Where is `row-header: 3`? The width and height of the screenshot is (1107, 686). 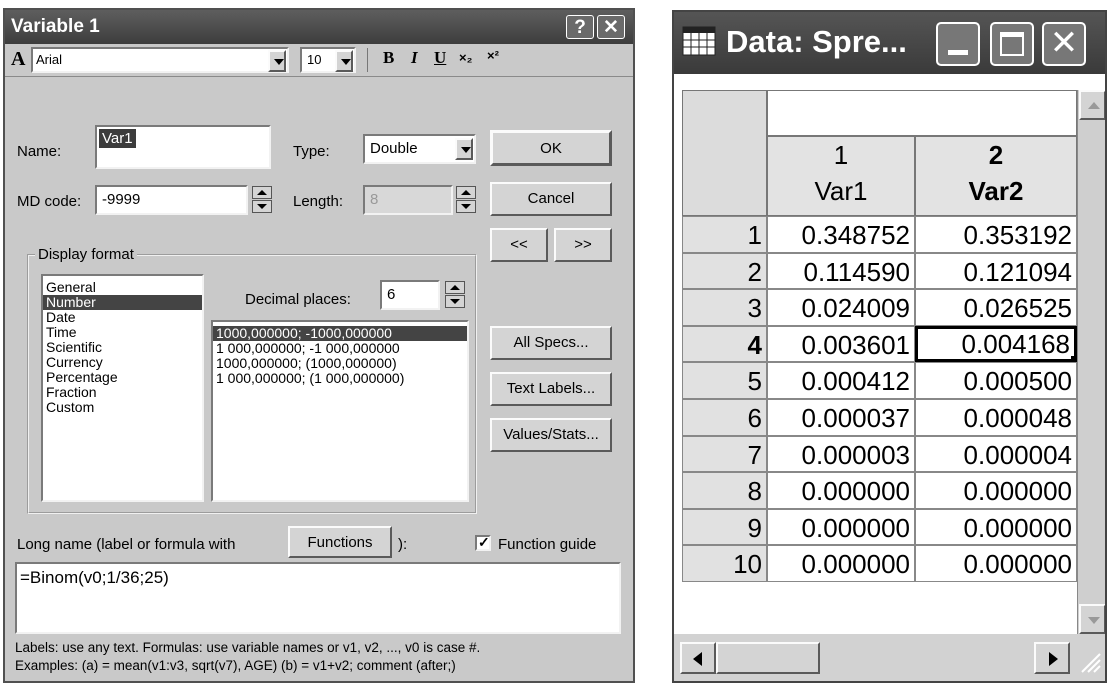
row-header: 3 is located at coordinates (724, 307).